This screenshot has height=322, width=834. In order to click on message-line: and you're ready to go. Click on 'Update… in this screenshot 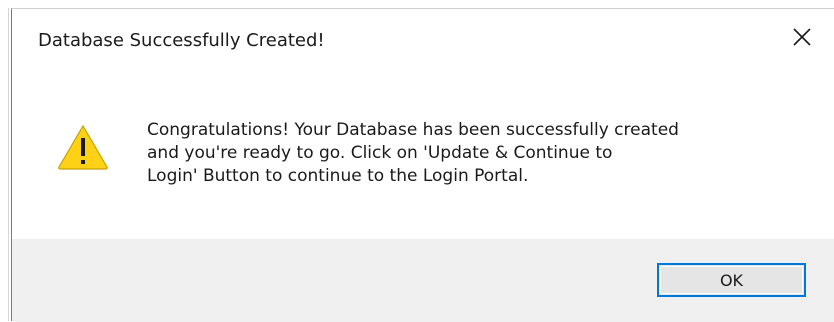, I will do `click(380, 153)`.